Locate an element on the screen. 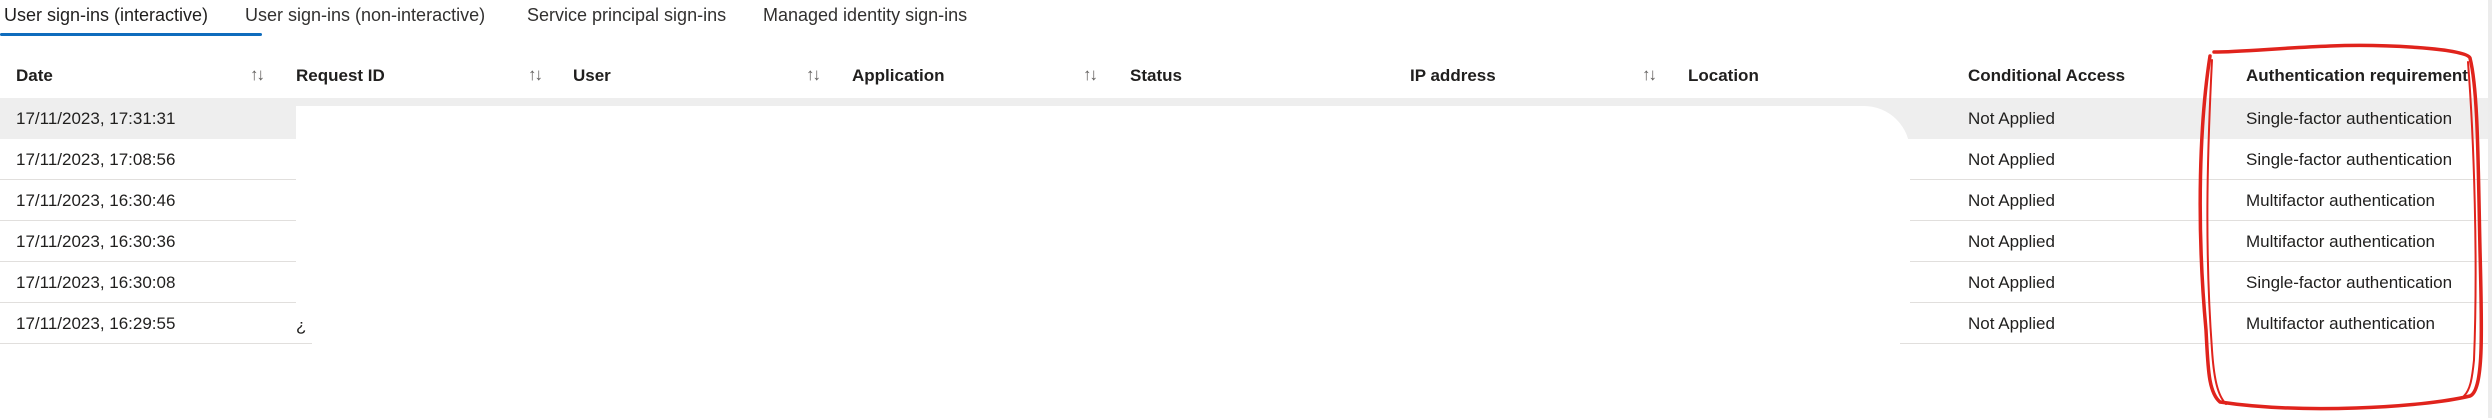 The height and width of the screenshot is (418, 2492). tab-user-sign-ins-non-interactive: User sign-ins (non-interactive) is located at coordinates (365, 19).